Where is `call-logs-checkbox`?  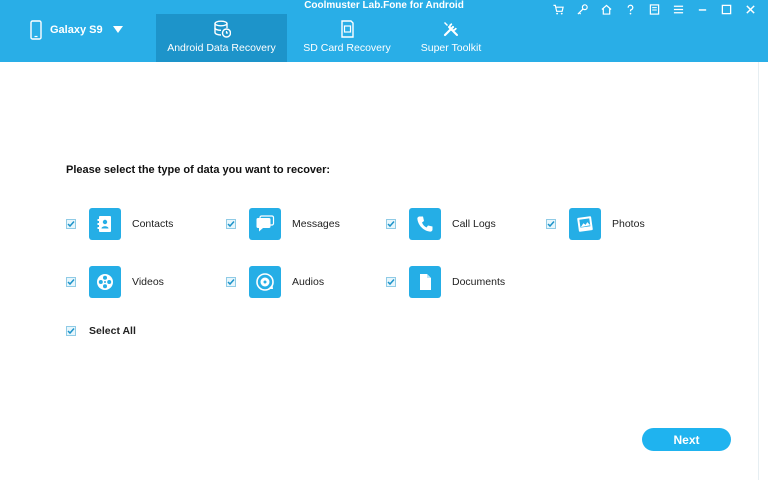 call-logs-checkbox is located at coordinates (391, 224).